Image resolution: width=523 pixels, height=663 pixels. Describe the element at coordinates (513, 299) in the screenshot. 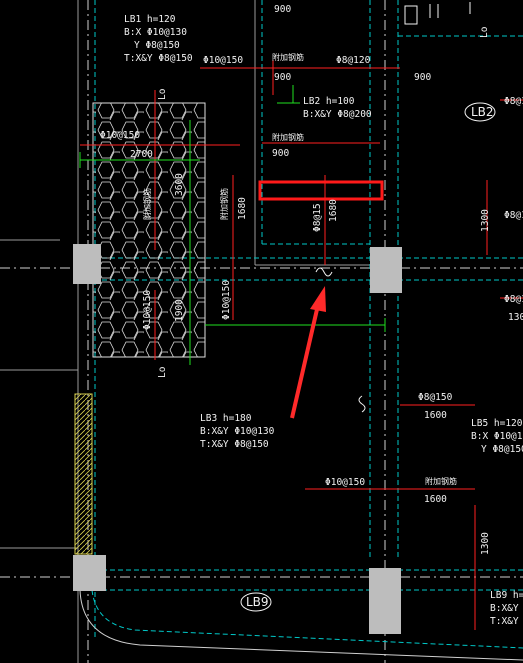

I see `right-d8-3: Φ8@120` at that location.